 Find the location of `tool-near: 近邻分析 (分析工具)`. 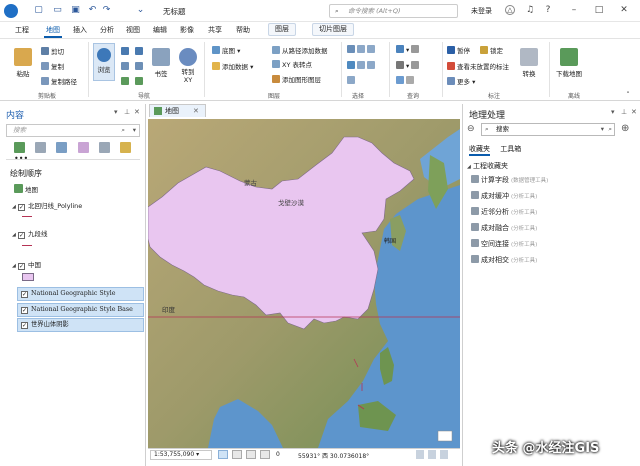

tool-near: 近邻分析 (分析工具) is located at coordinates (504, 212).